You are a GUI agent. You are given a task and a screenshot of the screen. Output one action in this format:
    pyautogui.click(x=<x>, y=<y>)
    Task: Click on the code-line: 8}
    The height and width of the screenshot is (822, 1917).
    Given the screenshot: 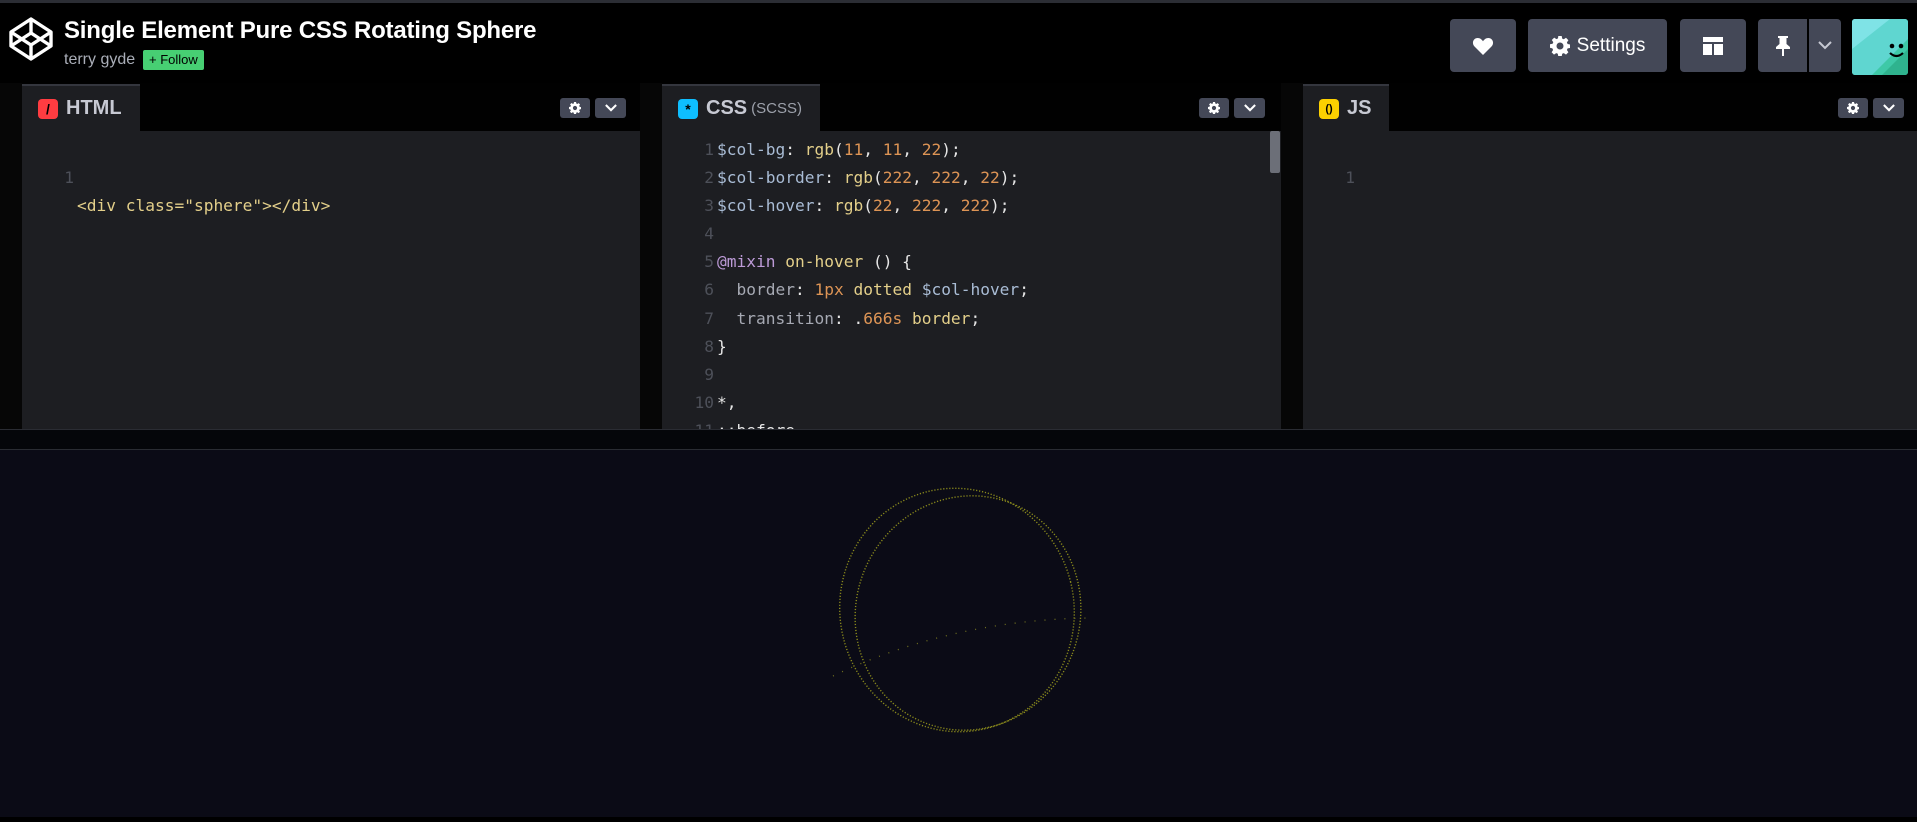 What is the action you would take?
    pyautogui.click(x=971, y=347)
    